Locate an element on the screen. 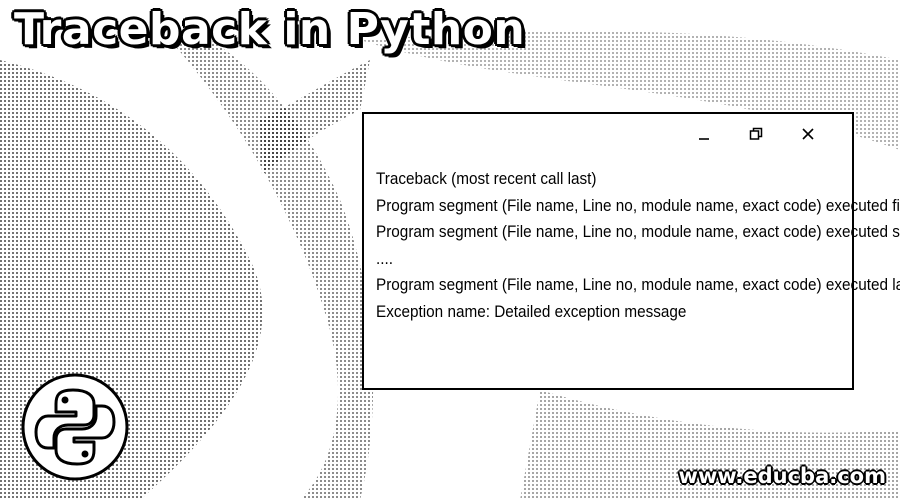  page-title: Traceback in Python is located at coordinates (270, 29).